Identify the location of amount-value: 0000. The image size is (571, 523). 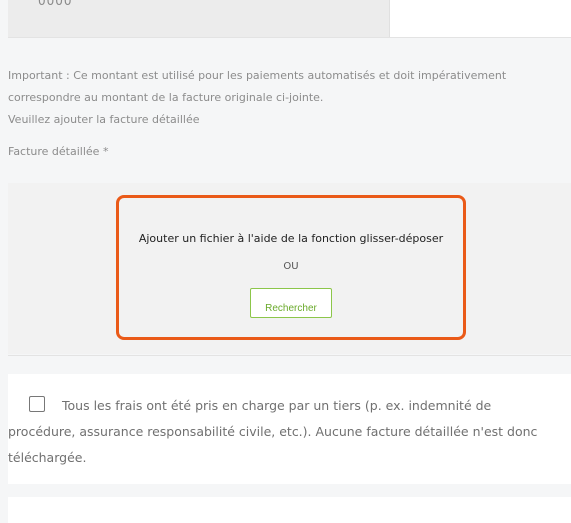
(55, 4).